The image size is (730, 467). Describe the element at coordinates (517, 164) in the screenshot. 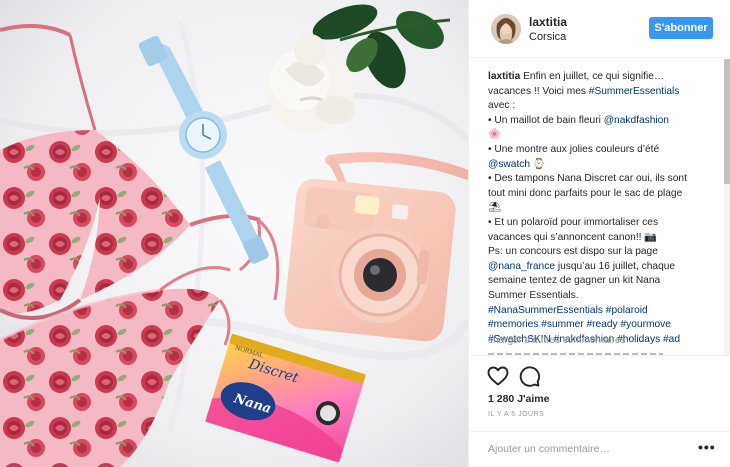

I see `caption-link: @swatch ⌚` at that location.